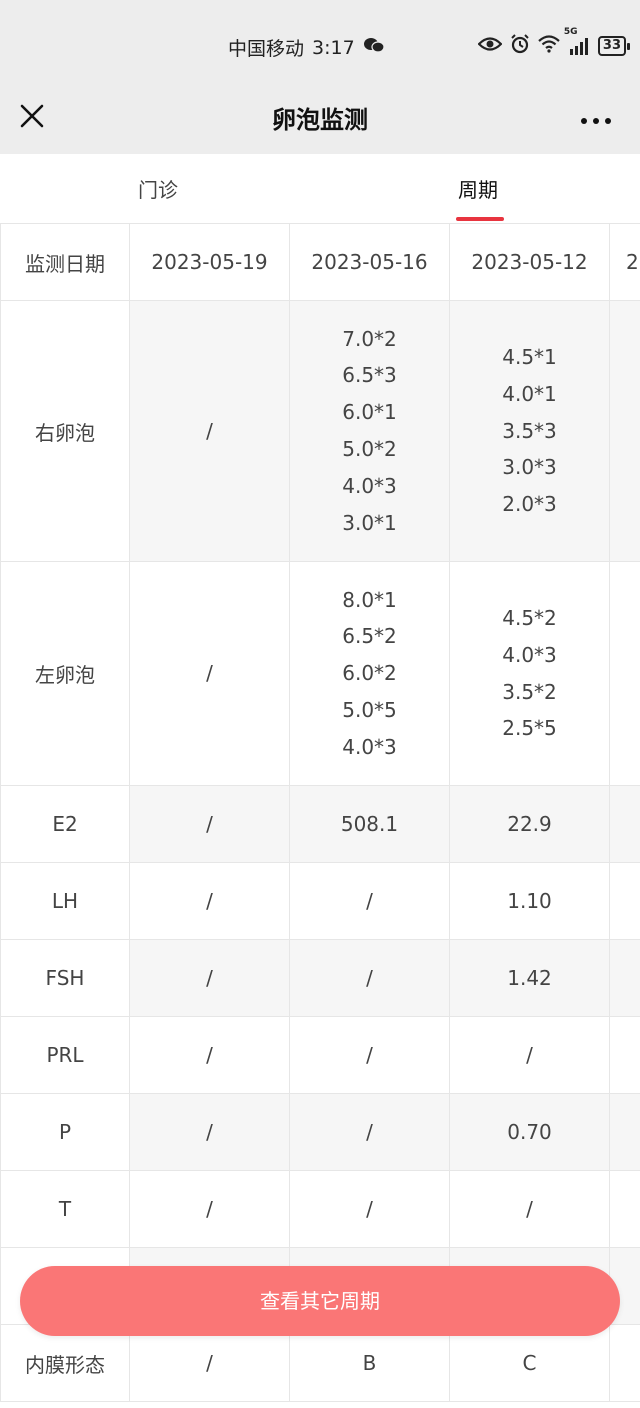  Describe the element at coordinates (65, 978) in the screenshot. I see `row-label: FSH` at that location.